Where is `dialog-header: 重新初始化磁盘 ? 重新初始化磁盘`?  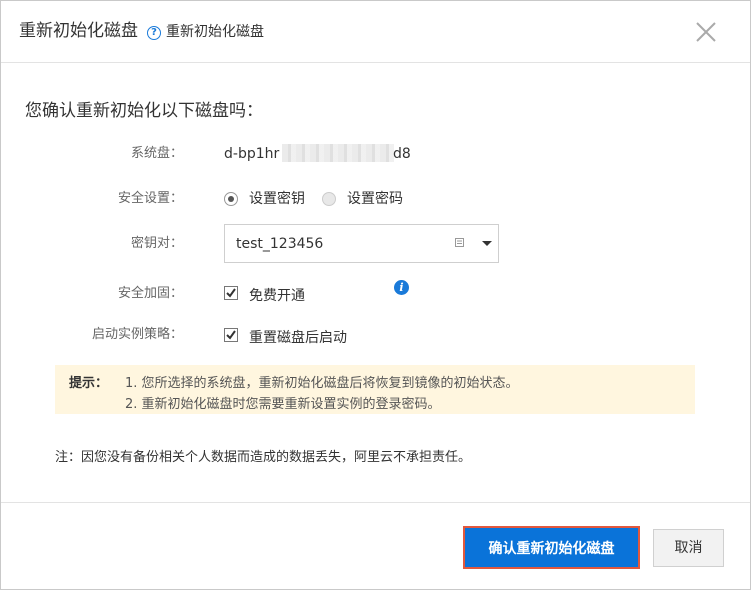
dialog-header: 重新初始化磁盘 ? 重新初始化磁盘 is located at coordinates (375, 32).